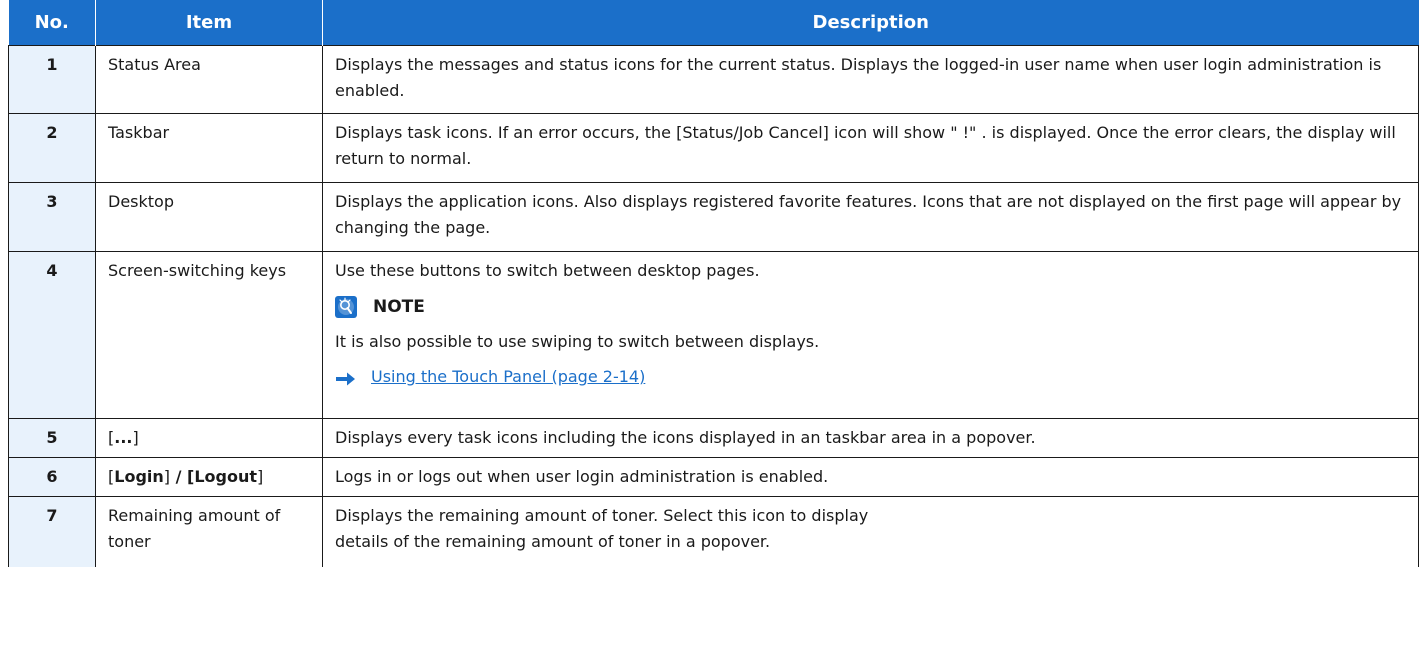  What do you see at coordinates (346, 377) in the screenshot?
I see `right-arrow-icon` at bounding box center [346, 377].